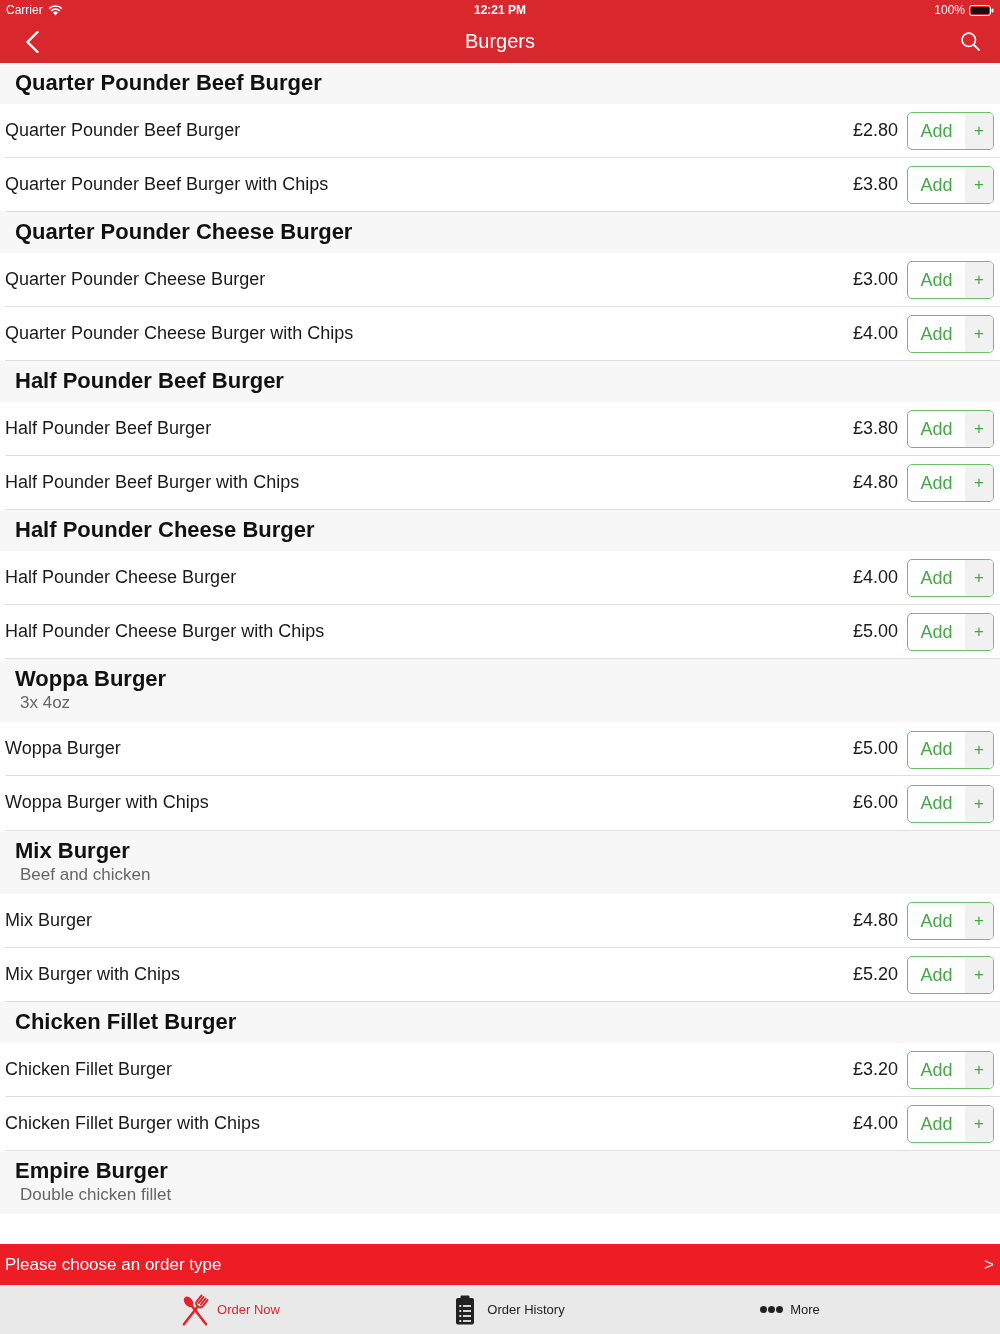  Describe the element at coordinates (95, 1195) in the screenshot. I see `section-subtitle: Double chicken fillet` at that location.